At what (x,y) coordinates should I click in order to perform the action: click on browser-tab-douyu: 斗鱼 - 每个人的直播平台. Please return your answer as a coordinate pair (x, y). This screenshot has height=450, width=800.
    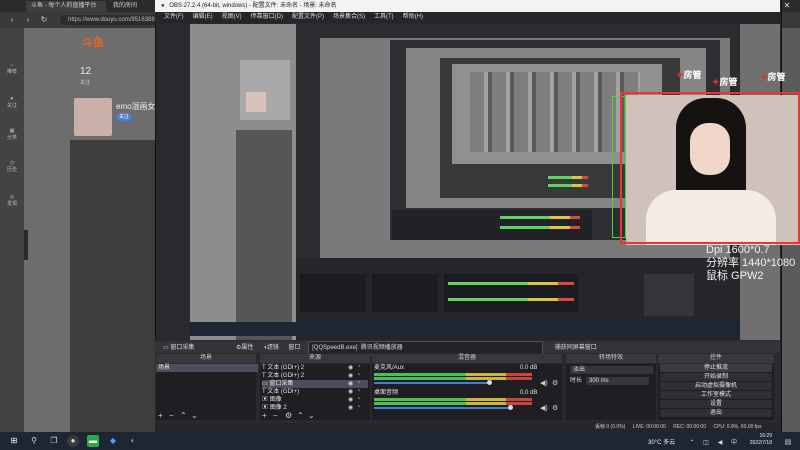
    Looking at the image, I should click on (66, 6).